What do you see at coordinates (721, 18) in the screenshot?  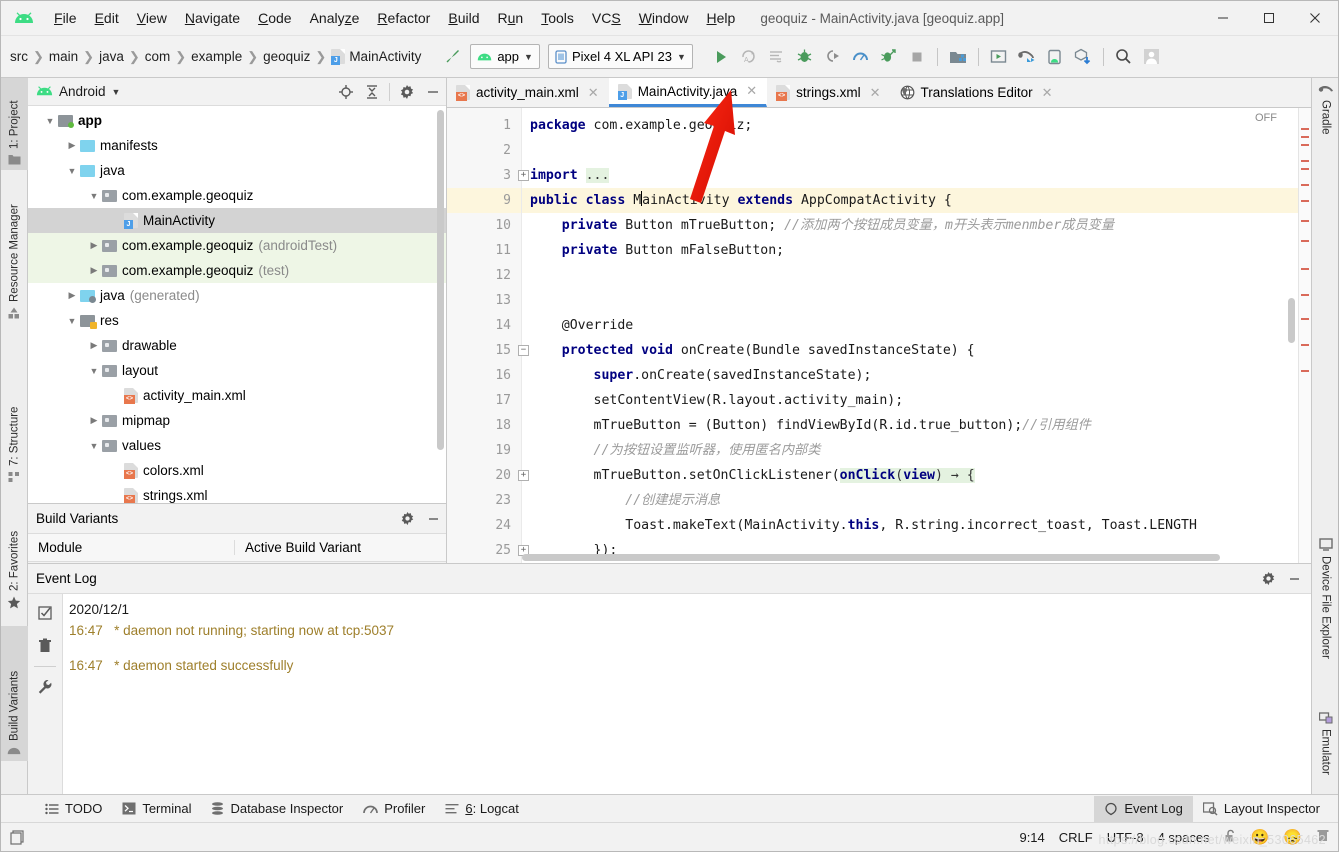 I see `menu-help: Help` at bounding box center [721, 18].